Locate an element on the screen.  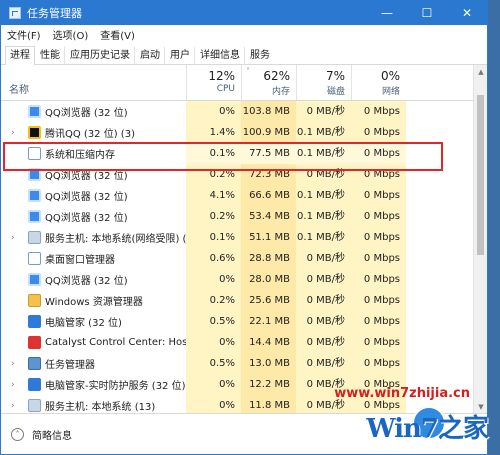
process-name: 桌面窗口管理器 is located at coordinates (80, 260).